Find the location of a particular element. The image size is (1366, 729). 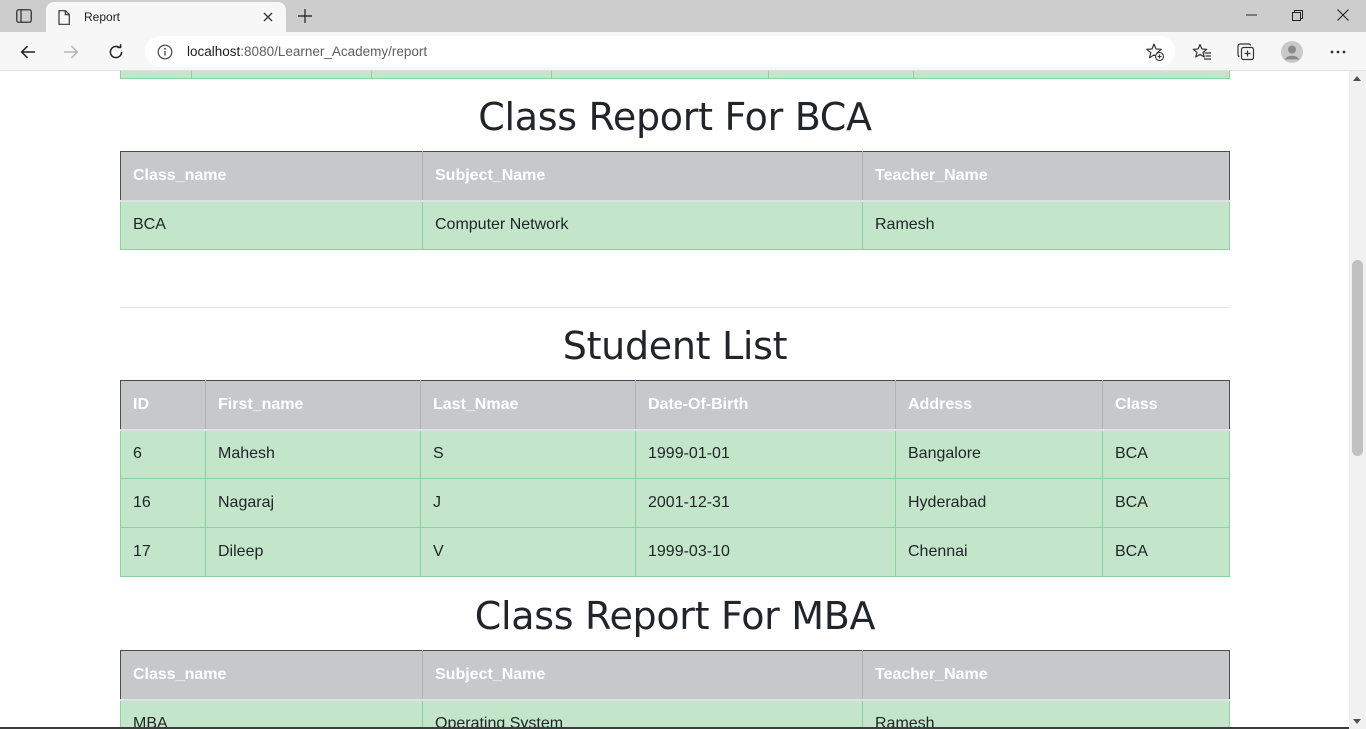

profile-avatar-icon is located at coordinates (1292, 52).